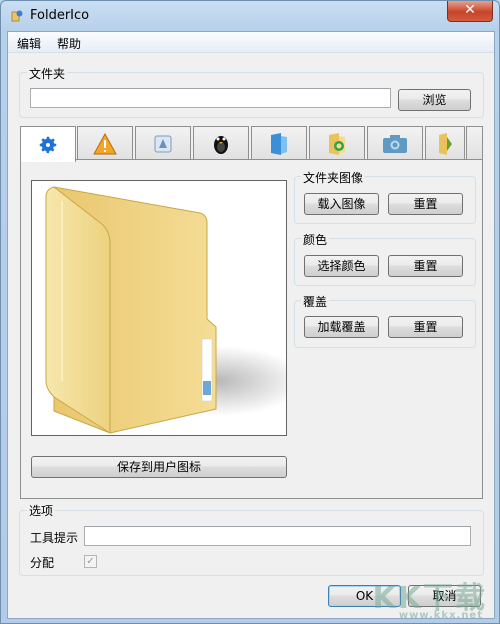 This screenshot has width=500, height=624. I want to click on check-icon: ✓, so click(90, 561).